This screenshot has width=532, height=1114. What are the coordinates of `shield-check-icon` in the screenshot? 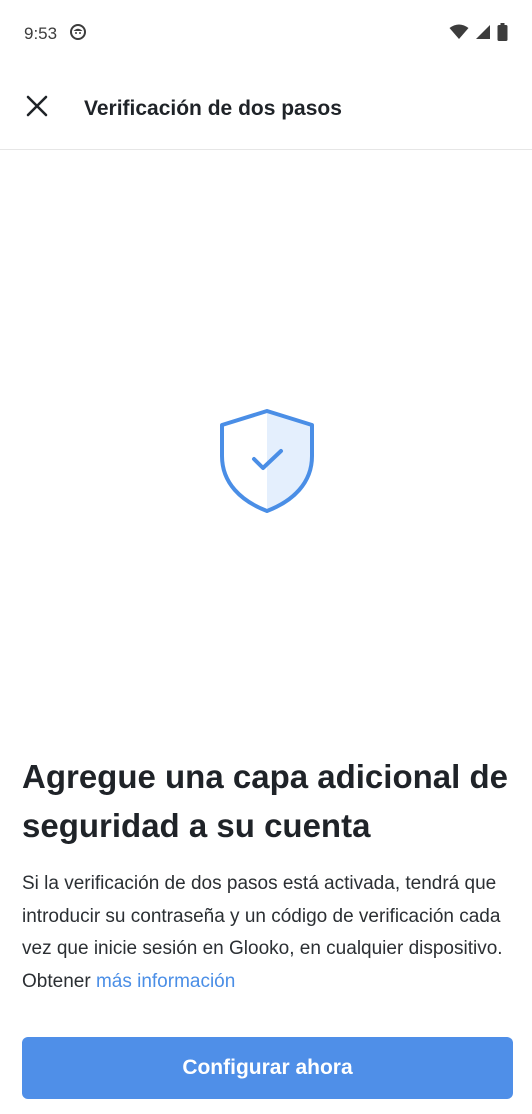 It's located at (267, 461).